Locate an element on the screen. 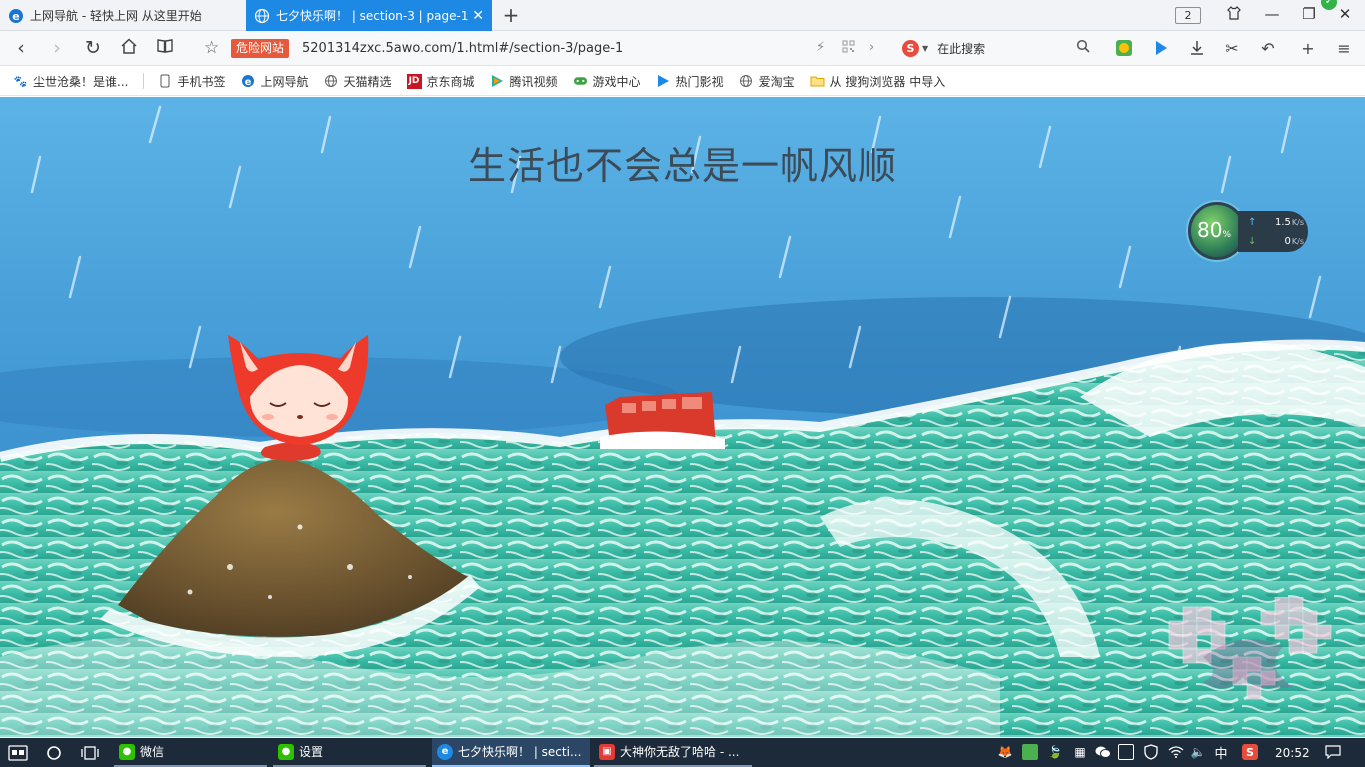  shirt-skin-icon is located at coordinates (1234, 15).